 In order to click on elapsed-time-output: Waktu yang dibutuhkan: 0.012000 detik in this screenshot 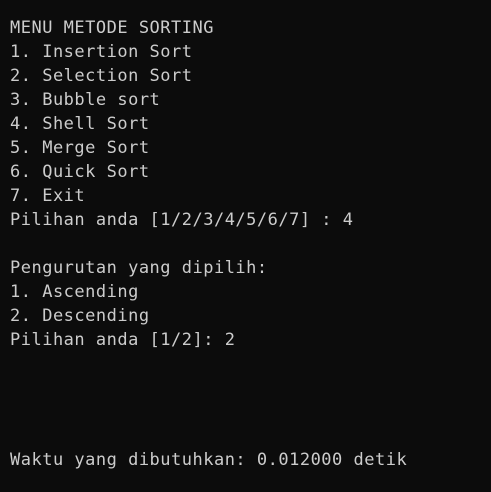, I will do `click(209, 460)`.